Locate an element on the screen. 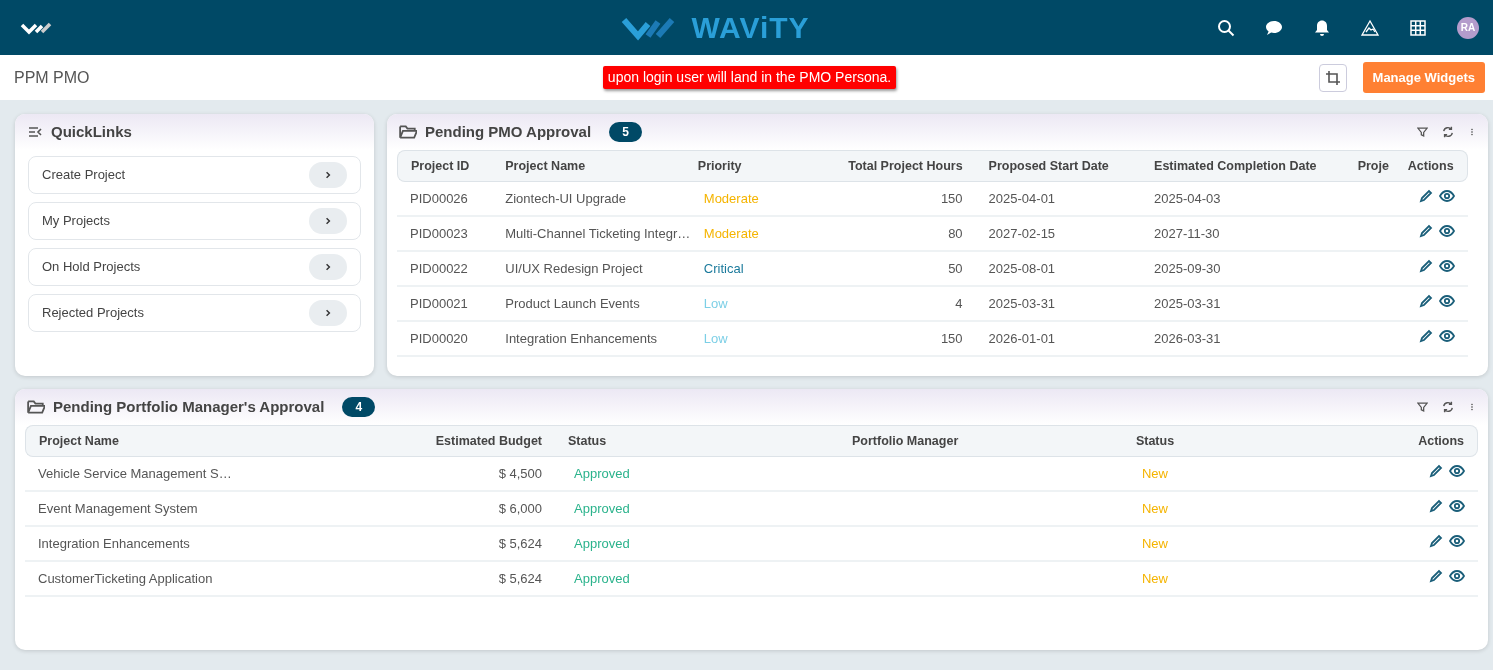 This screenshot has width=1493, height=670. column-header: Estimated Budget is located at coordinates (440, 441).